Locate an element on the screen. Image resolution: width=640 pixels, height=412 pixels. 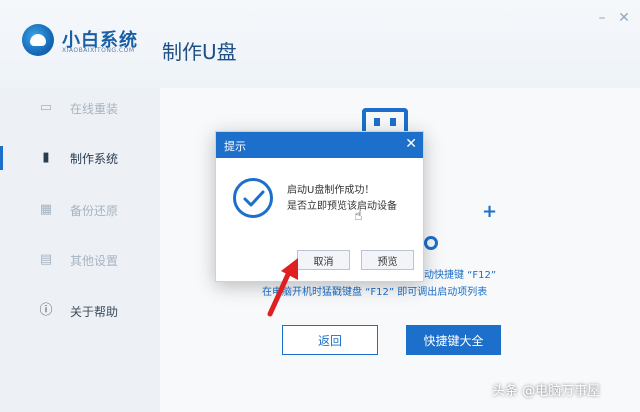
annotation-arrow-icon is located at coordinates (282, 287).